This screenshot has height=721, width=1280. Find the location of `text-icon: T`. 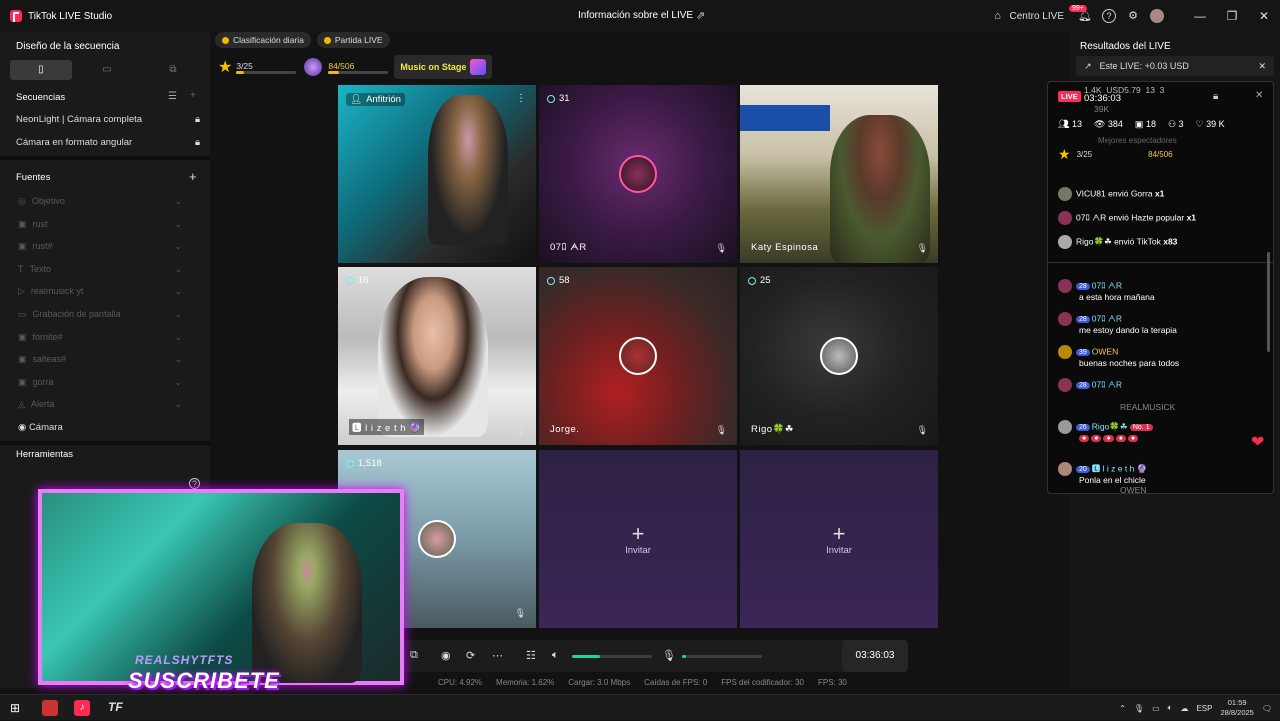

text-icon: T is located at coordinates (21, 269).